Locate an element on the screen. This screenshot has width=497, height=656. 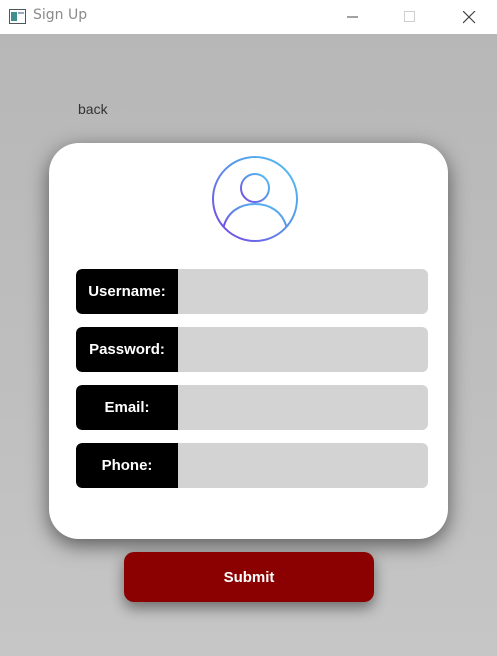
close-icon is located at coordinates (469, 17).